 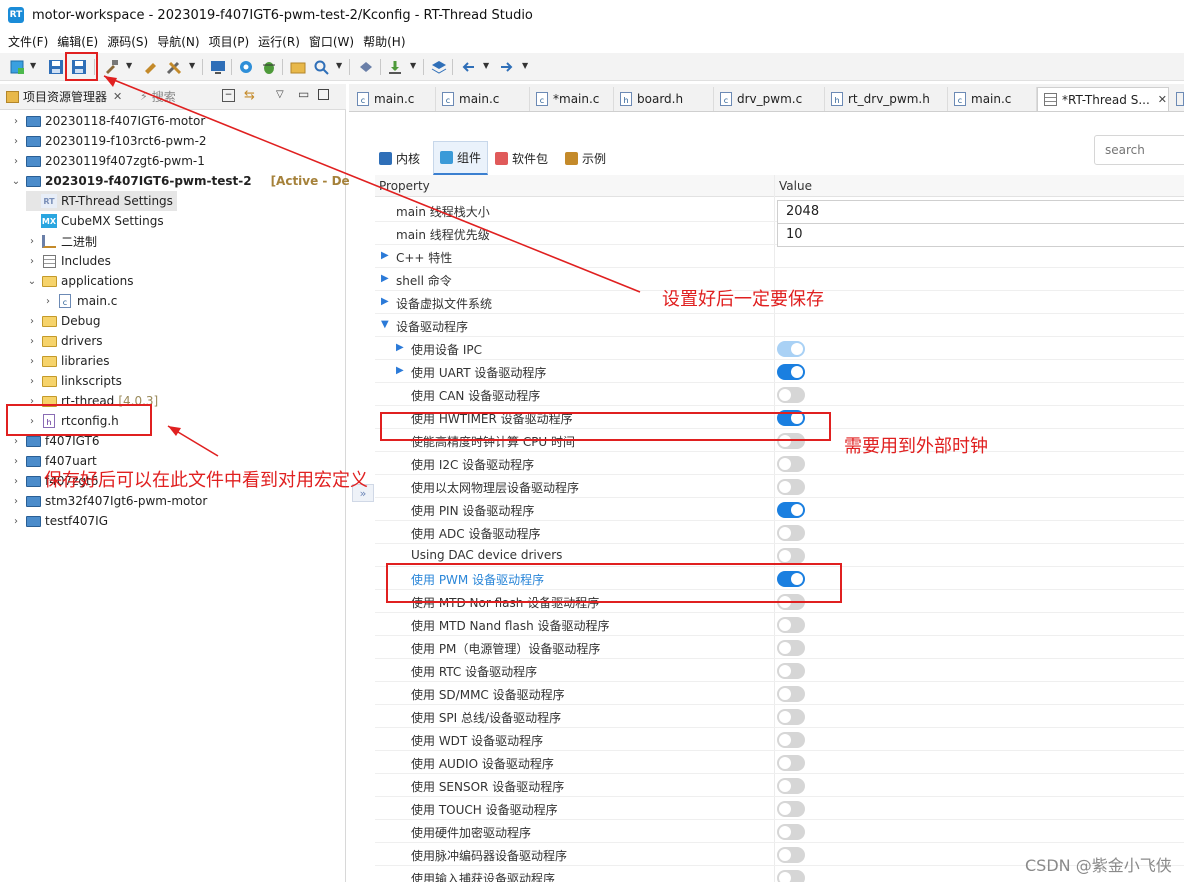 I want to click on back-dropdown-icon: ▼, so click(x=486, y=65).